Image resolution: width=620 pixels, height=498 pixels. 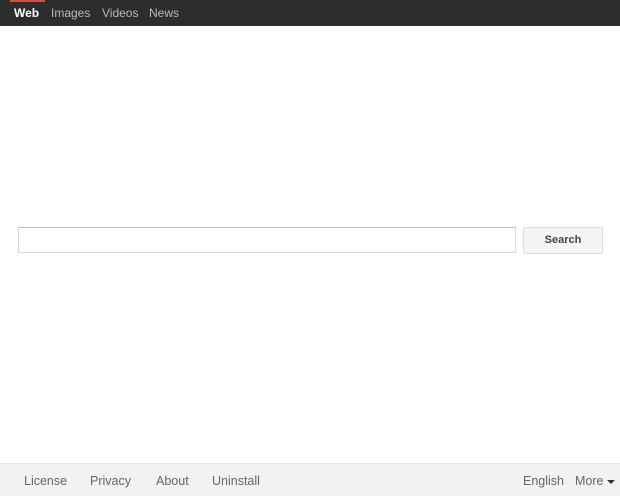 What do you see at coordinates (45, 481) in the screenshot?
I see `footer-link-license: License` at bounding box center [45, 481].